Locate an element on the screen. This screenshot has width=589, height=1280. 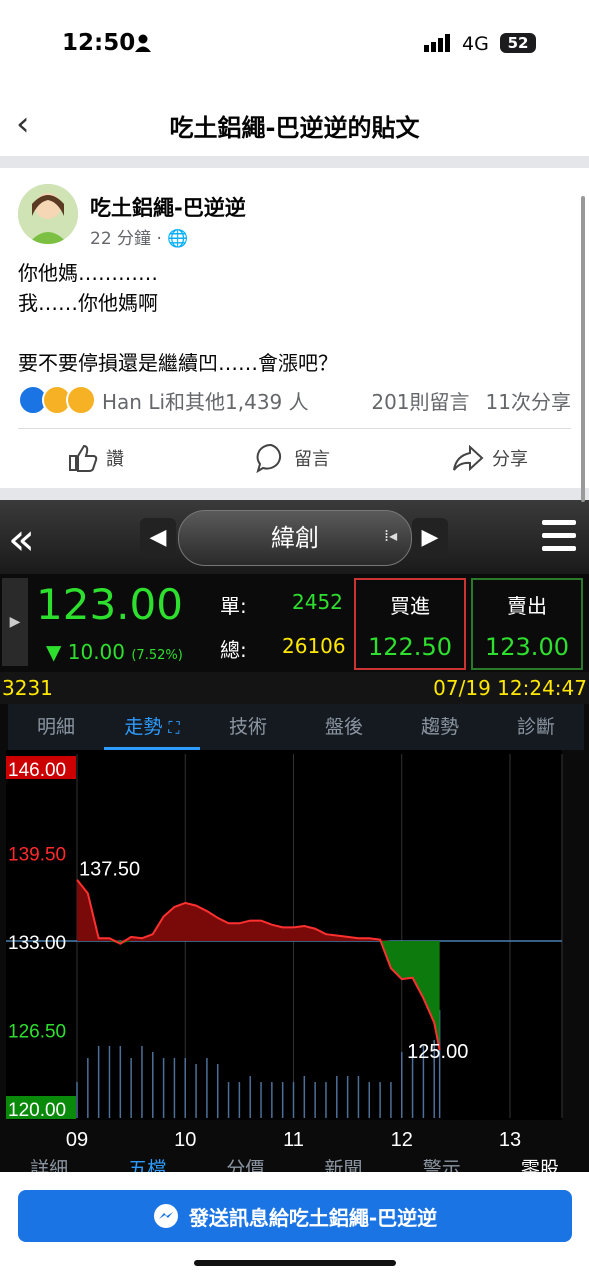
menu-icon is located at coordinates (559, 537).